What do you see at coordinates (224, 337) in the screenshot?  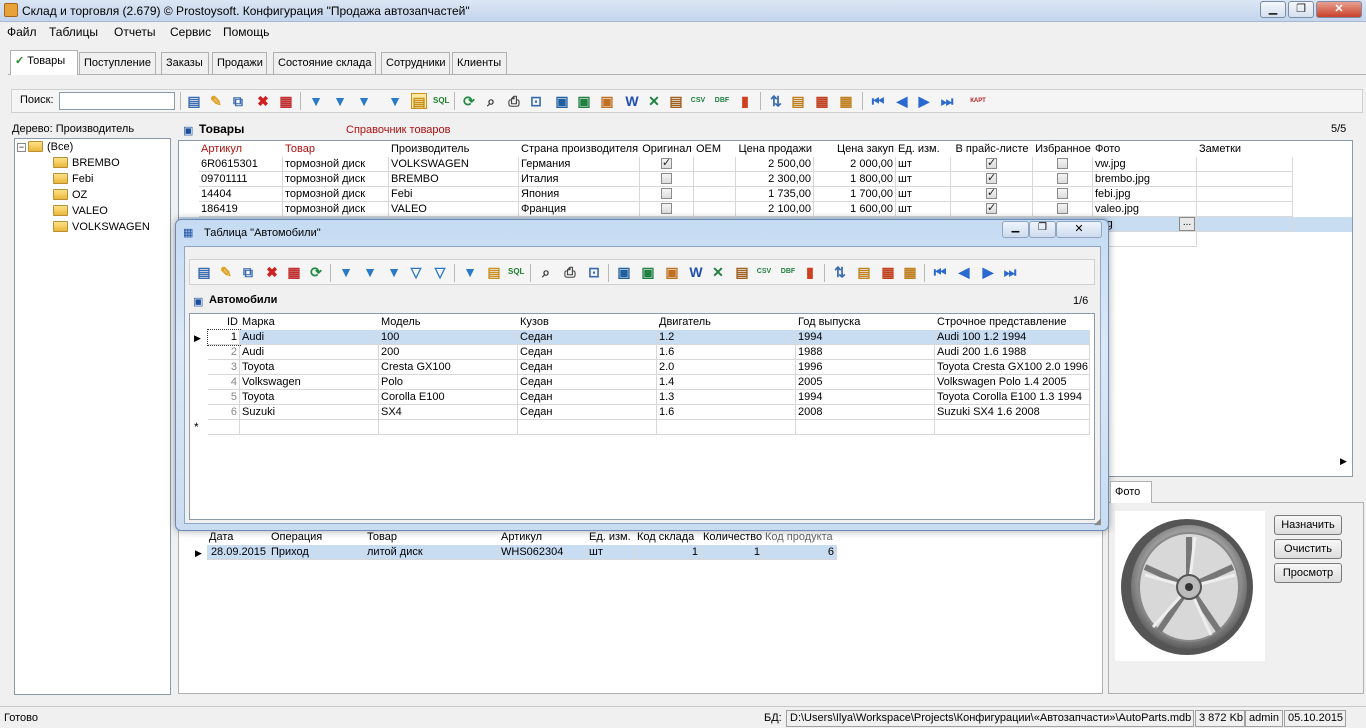 I see `cell-id: 1` at bounding box center [224, 337].